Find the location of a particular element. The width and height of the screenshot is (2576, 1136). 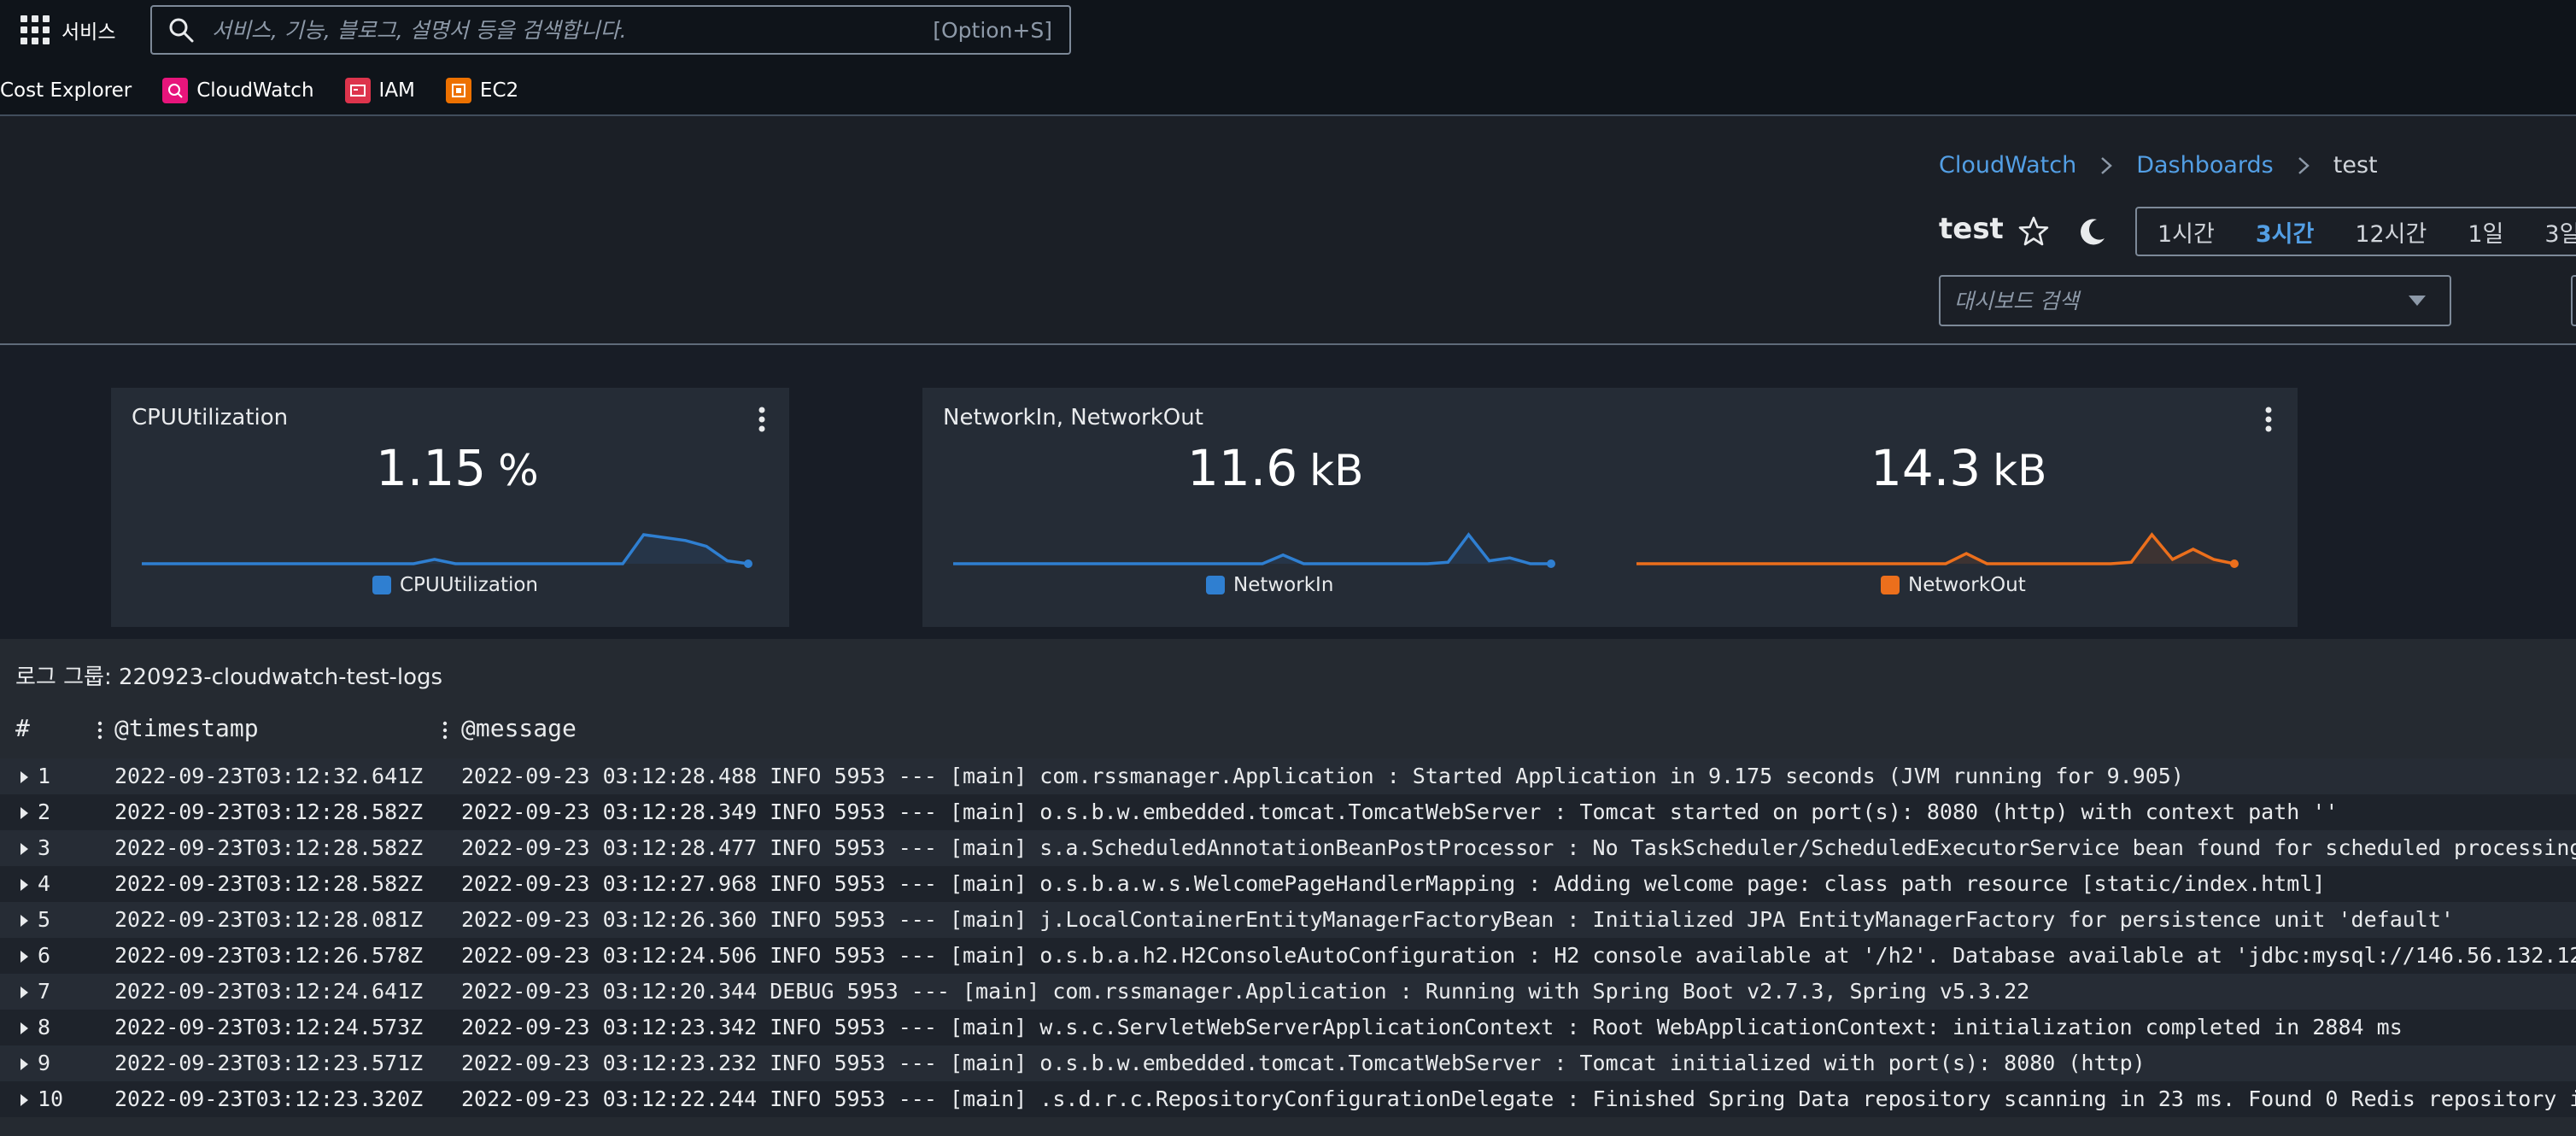

breadcrumb-current: test is located at coordinates (2355, 165).